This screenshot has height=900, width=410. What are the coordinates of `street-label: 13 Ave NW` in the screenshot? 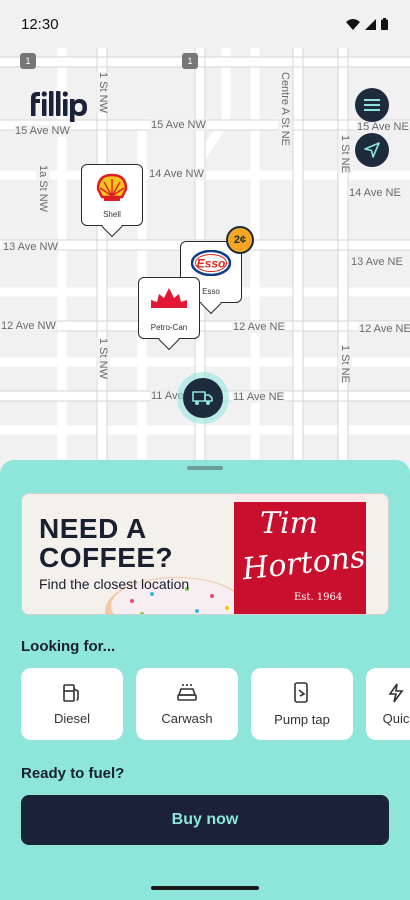 It's located at (30, 247).